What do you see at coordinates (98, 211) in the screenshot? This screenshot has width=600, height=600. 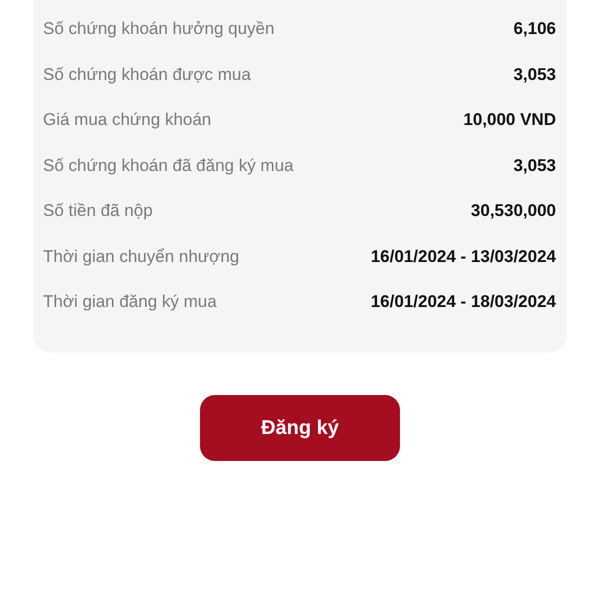 I see `detail-label: Số tiền đã nộp` at bounding box center [98, 211].